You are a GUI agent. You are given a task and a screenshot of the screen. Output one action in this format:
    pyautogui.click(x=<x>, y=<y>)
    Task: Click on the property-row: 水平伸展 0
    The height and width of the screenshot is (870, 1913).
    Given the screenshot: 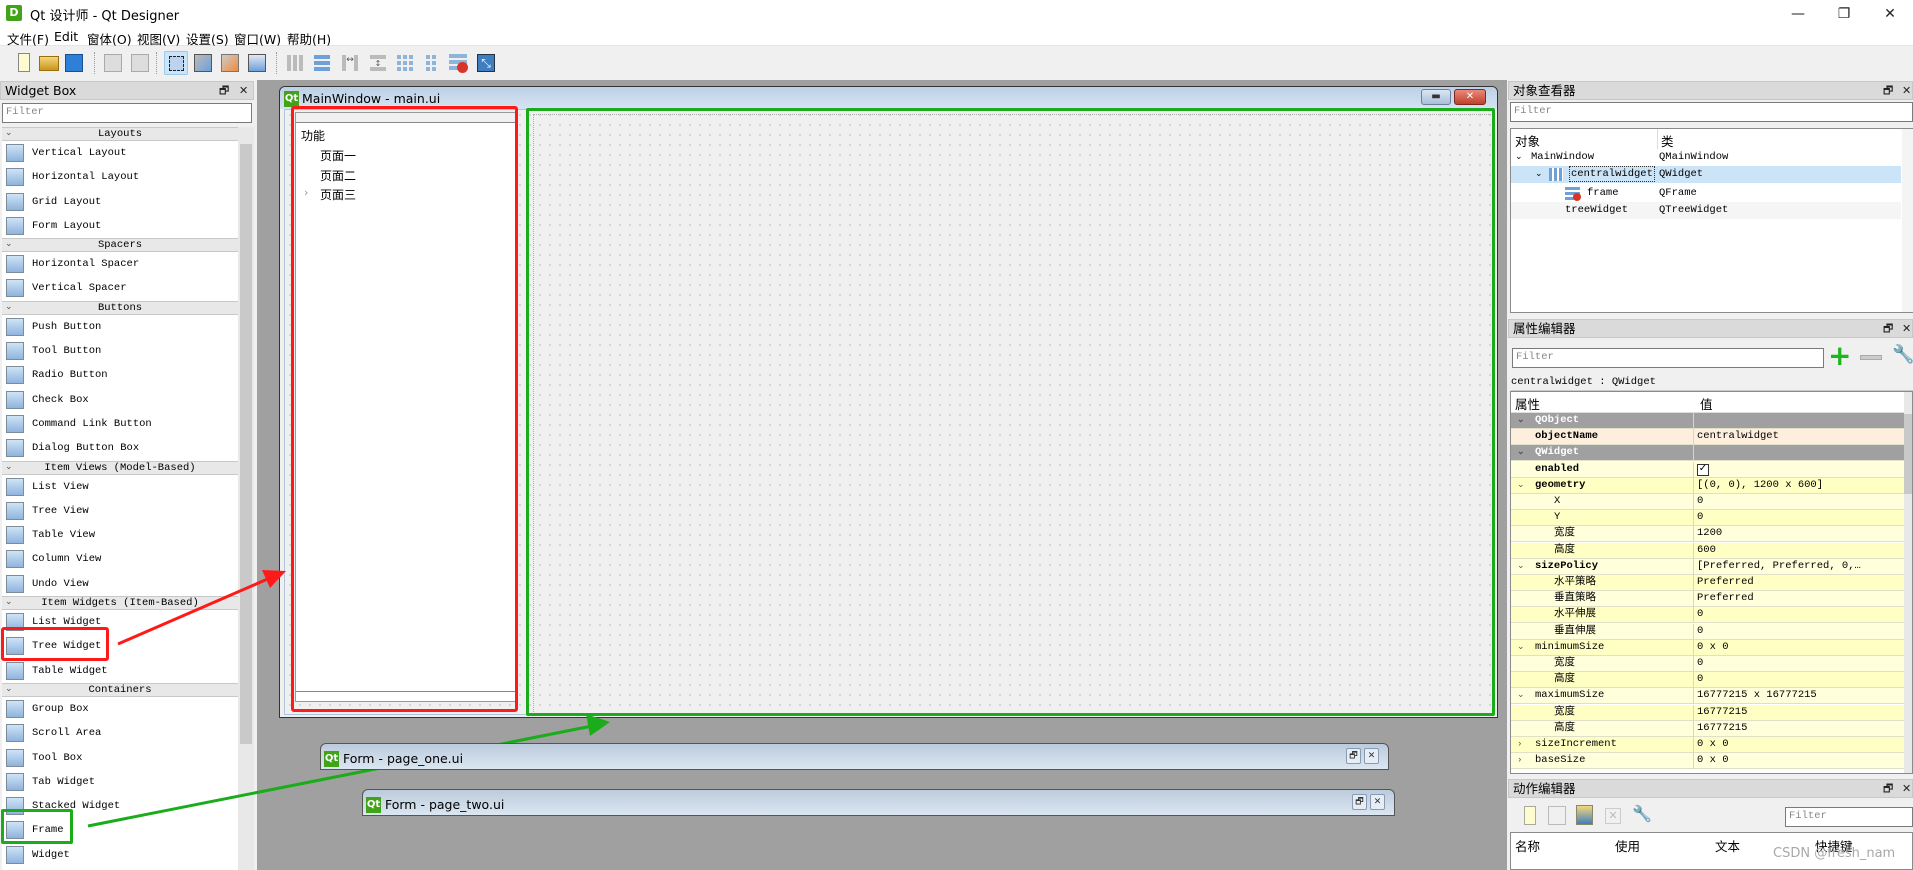 What is the action you would take?
    pyautogui.click(x=1707, y=615)
    